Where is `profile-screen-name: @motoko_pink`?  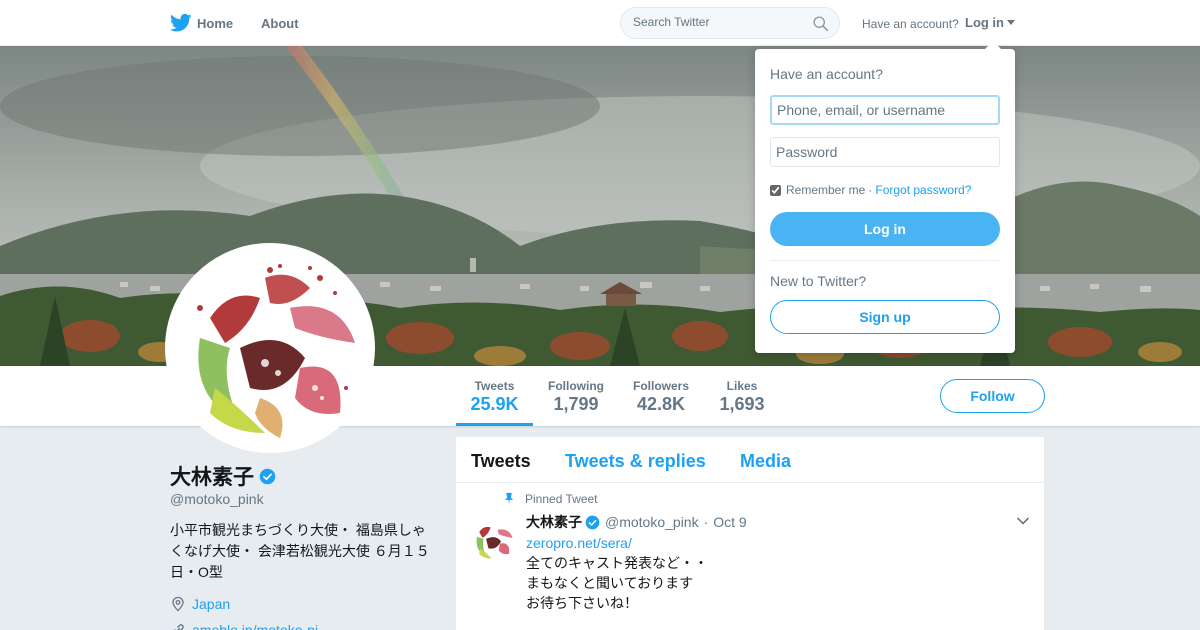 profile-screen-name: @motoko_pink is located at coordinates (217, 499).